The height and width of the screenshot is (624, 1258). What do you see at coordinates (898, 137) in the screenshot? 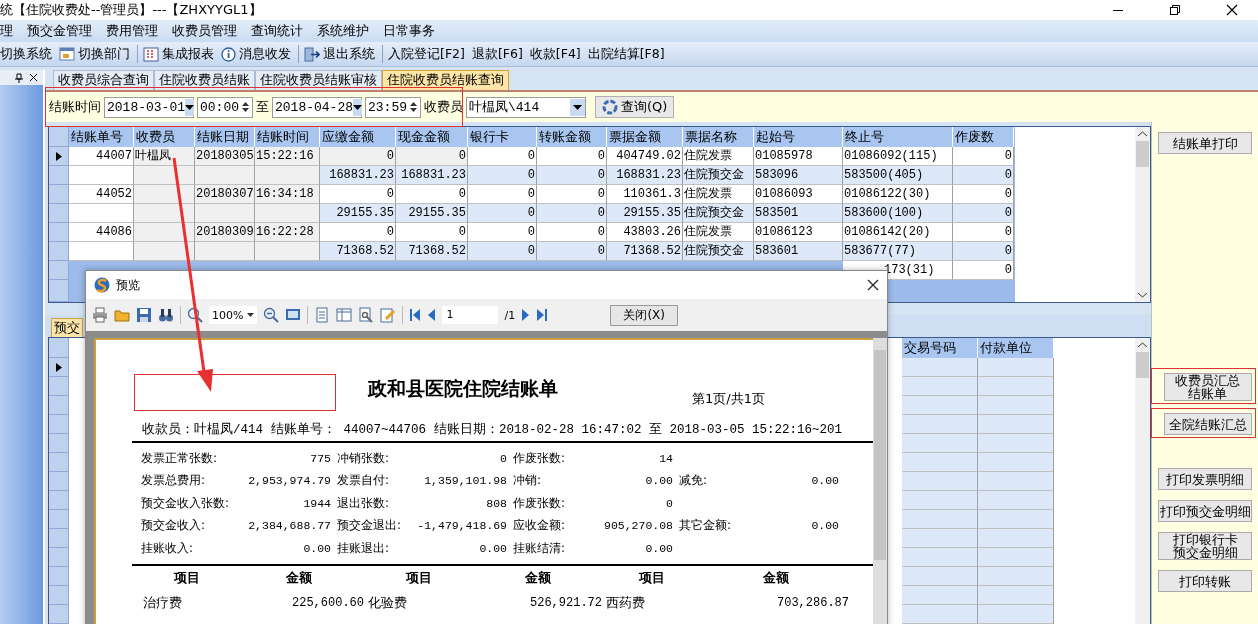
I see `column-header: 终止号` at bounding box center [898, 137].